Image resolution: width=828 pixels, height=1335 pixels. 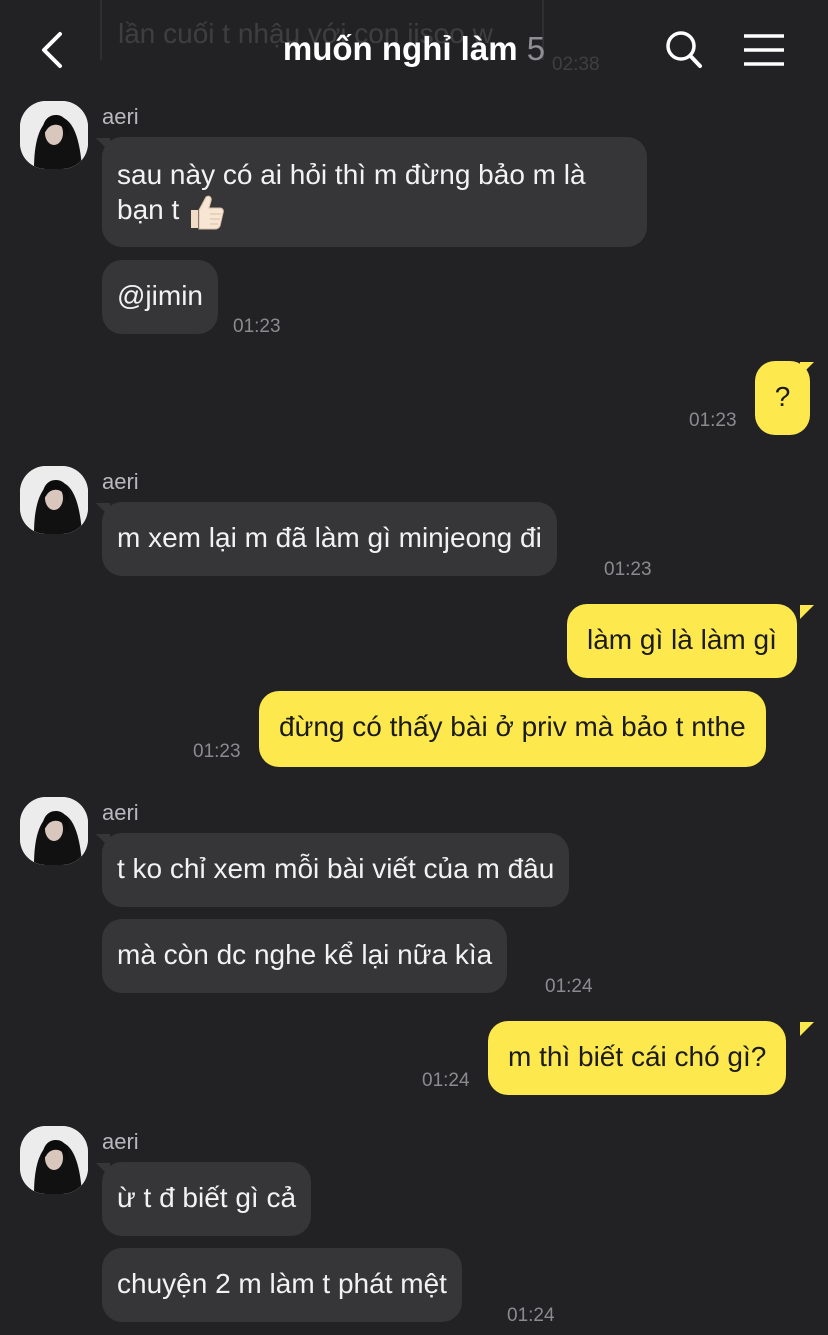 I want to click on hamburger-menu-icon, so click(x=764, y=50).